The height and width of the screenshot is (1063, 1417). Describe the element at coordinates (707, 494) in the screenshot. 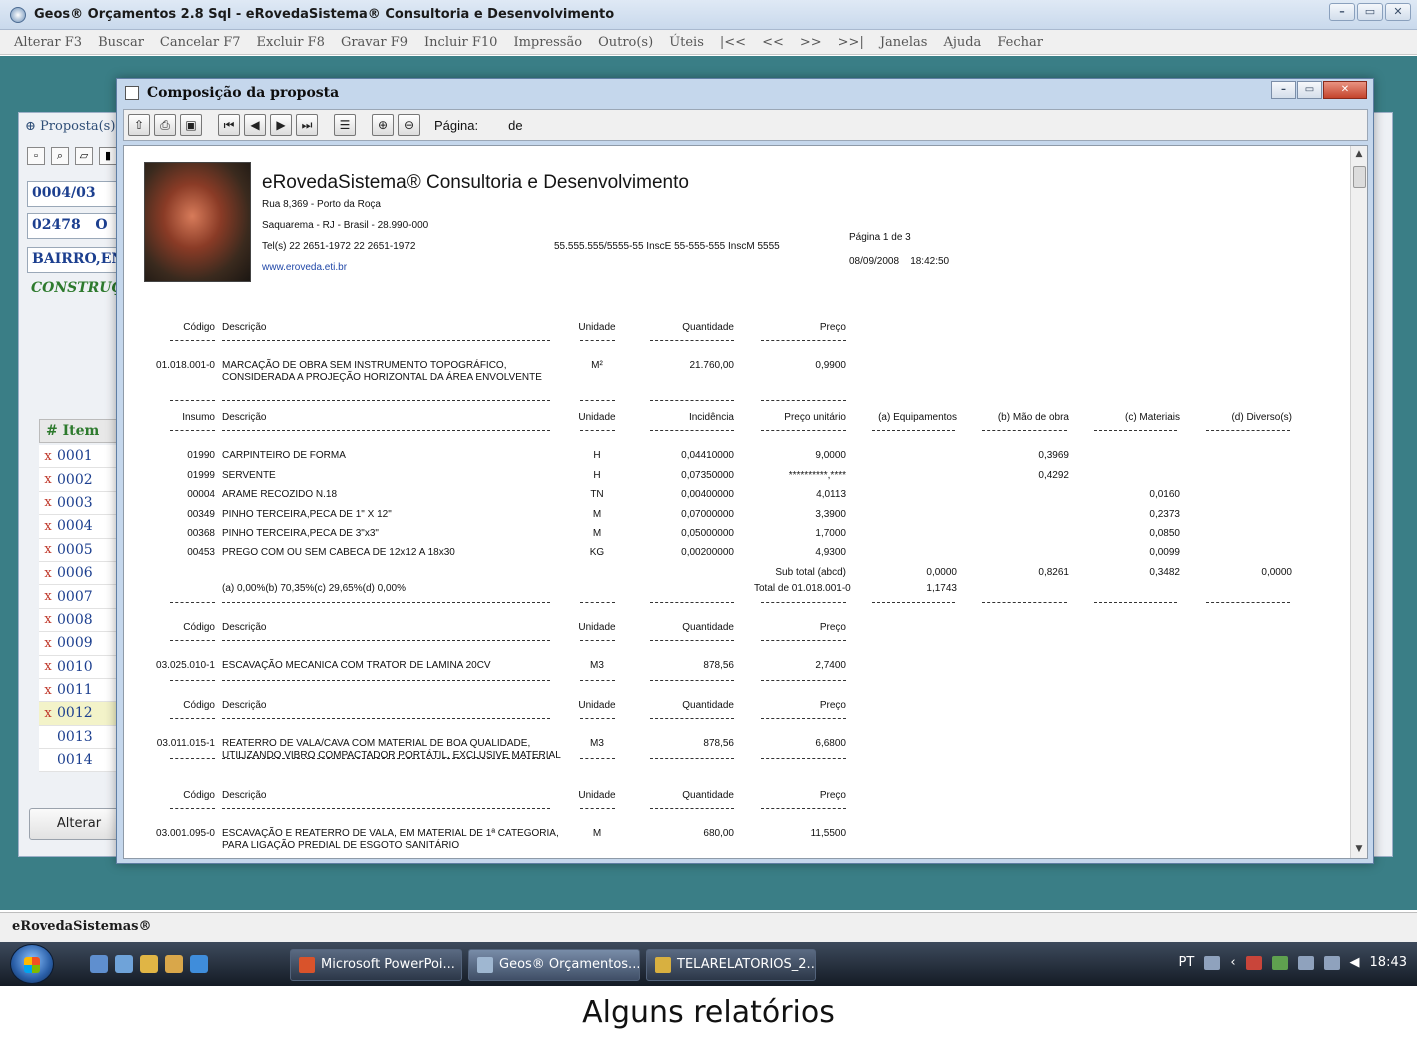

I see `input-incidence: 0,00400000` at that location.